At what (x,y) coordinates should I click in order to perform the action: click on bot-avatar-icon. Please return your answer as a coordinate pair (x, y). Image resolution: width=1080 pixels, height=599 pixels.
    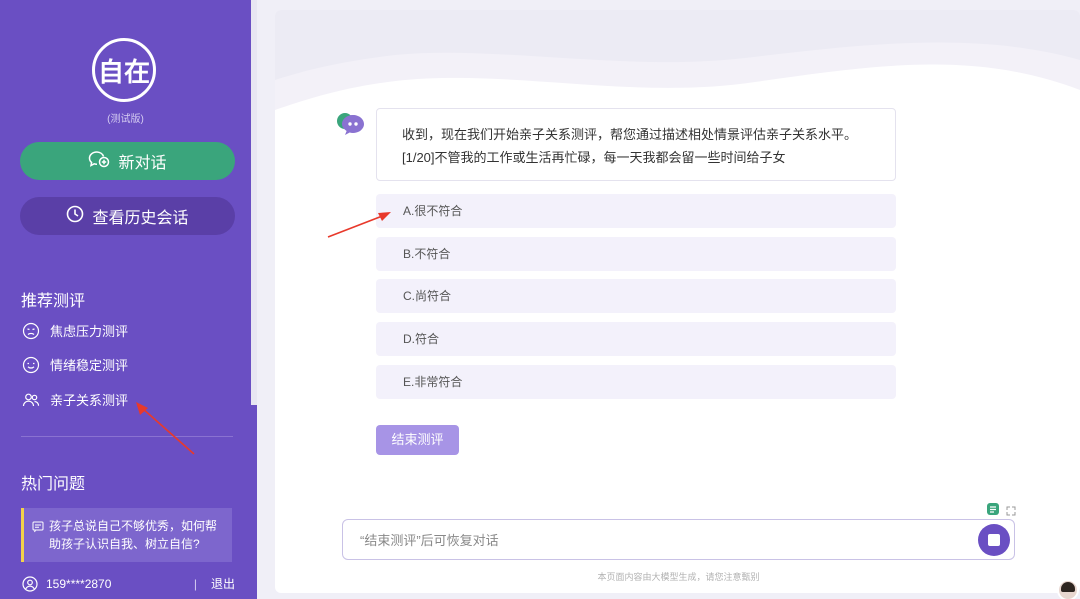
    Looking at the image, I should click on (351, 125).